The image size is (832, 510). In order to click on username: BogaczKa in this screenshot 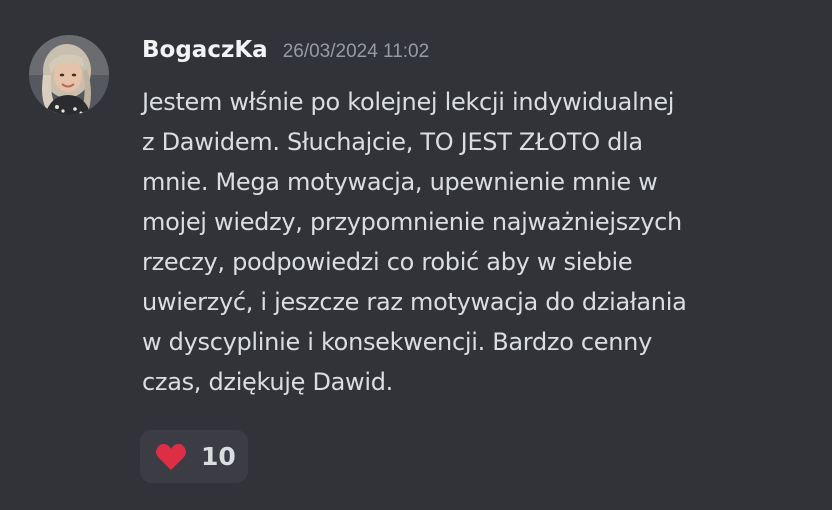, I will do `click(205, 50)`.